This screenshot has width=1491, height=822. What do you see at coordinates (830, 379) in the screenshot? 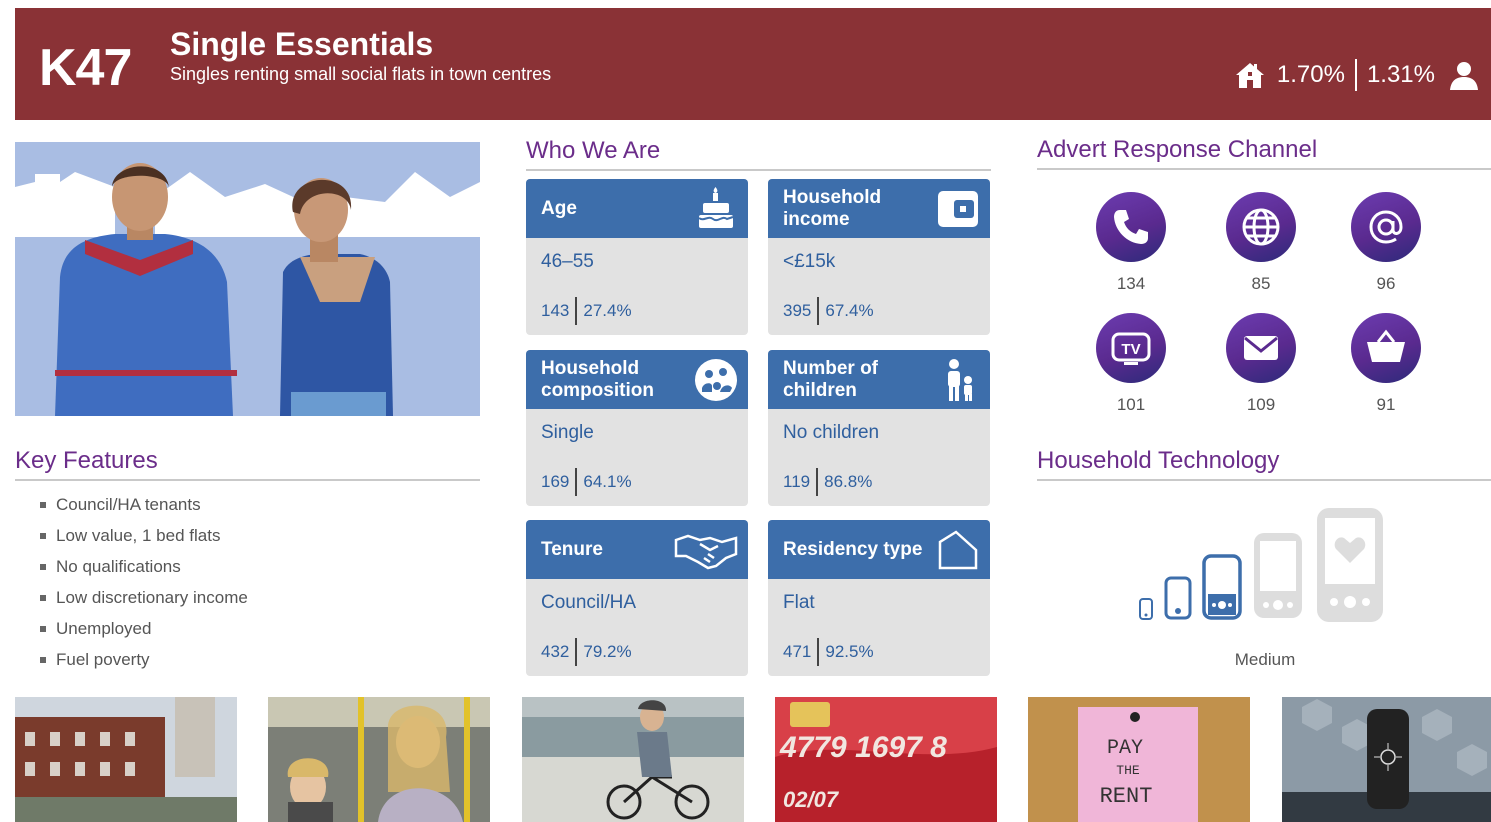
I see `card-label: Number of children` at bounding box center [830, 379].